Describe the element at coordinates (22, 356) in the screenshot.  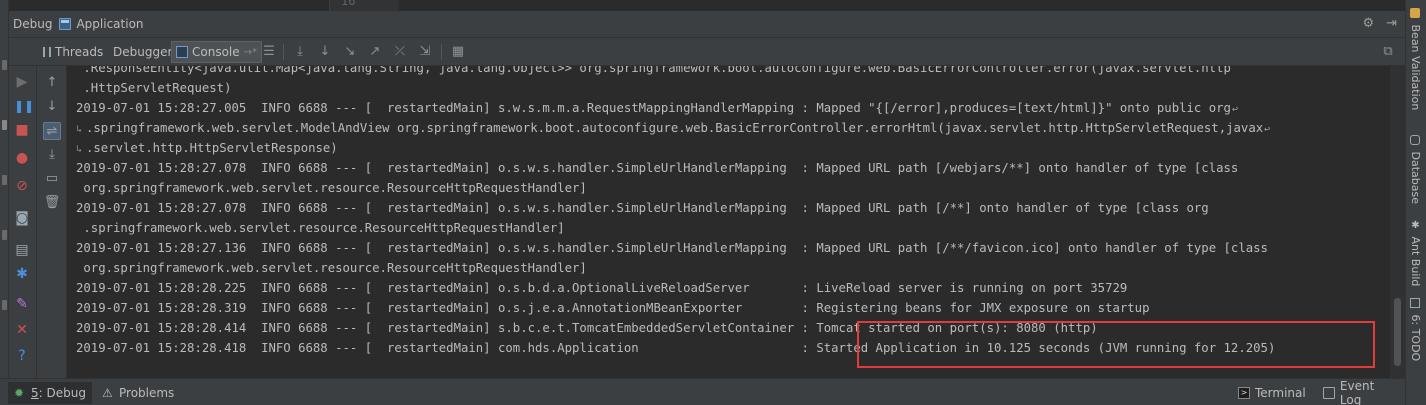
I see `help-icon: ?` at that location.